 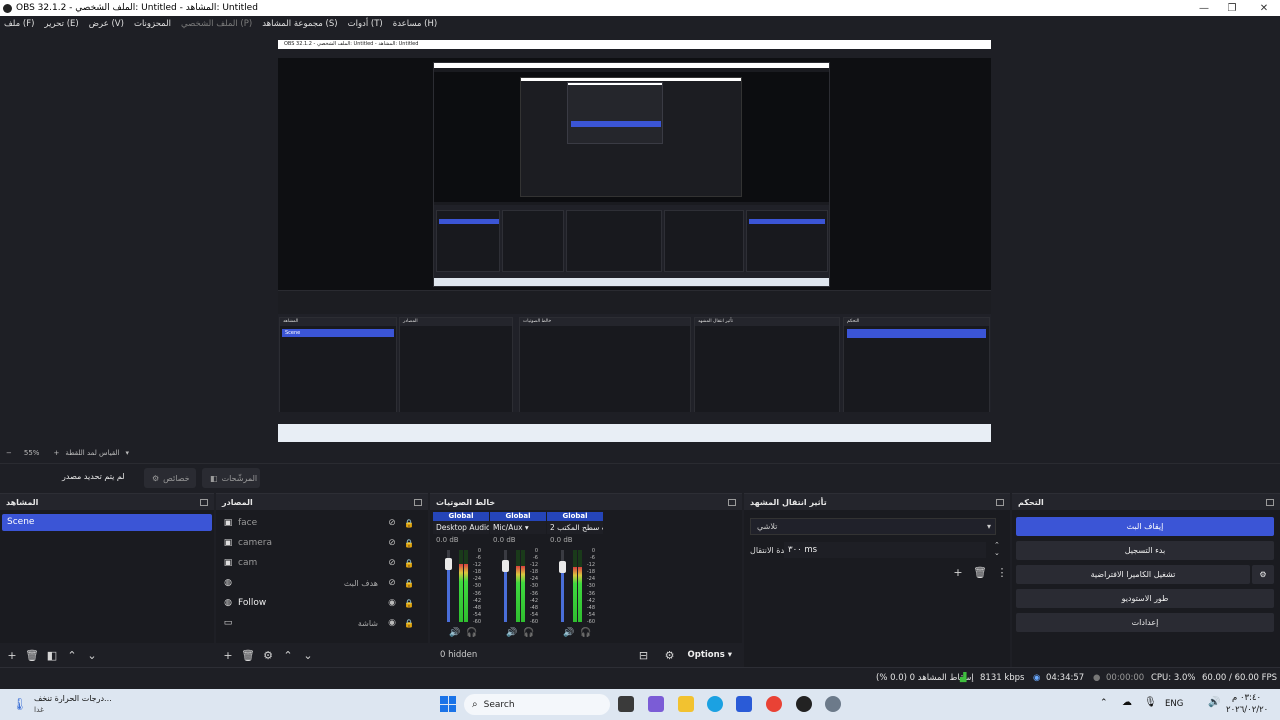 I want to click on menu-item-6: أدوات (T), so click(x=365, y=24).